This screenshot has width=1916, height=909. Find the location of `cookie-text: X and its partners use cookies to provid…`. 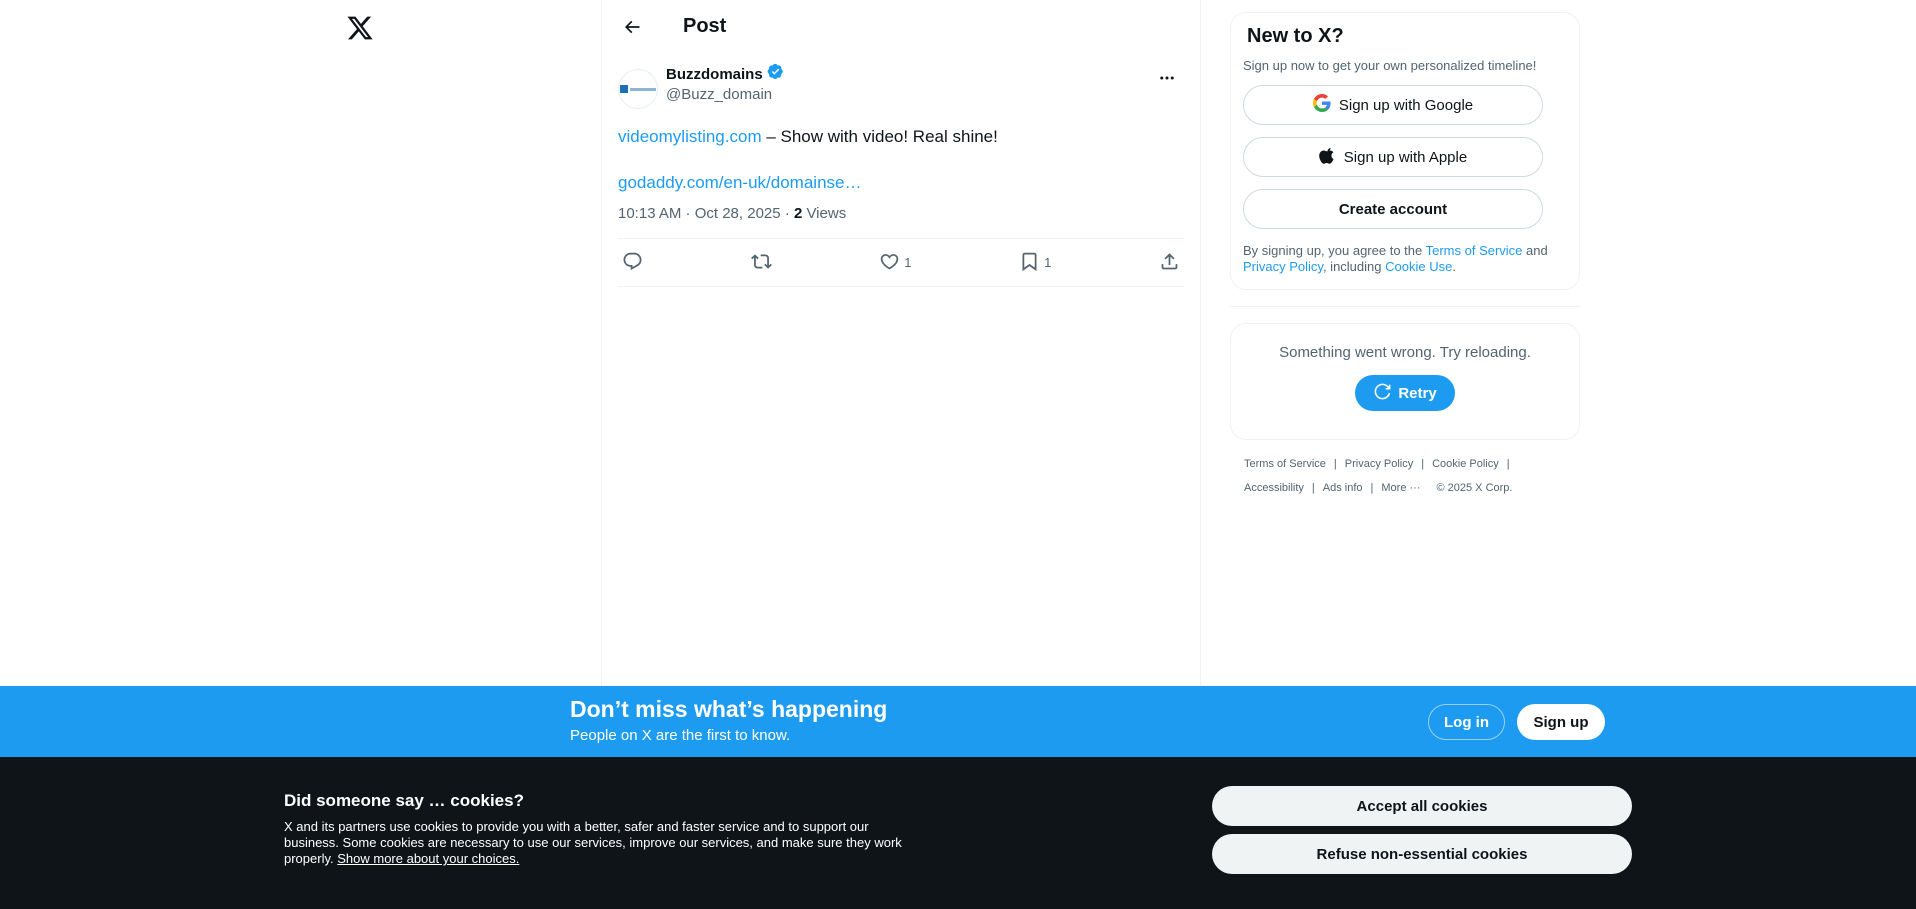

cookie-text: X and its partners use cookies to provid… is located at coordinates (604, 843).